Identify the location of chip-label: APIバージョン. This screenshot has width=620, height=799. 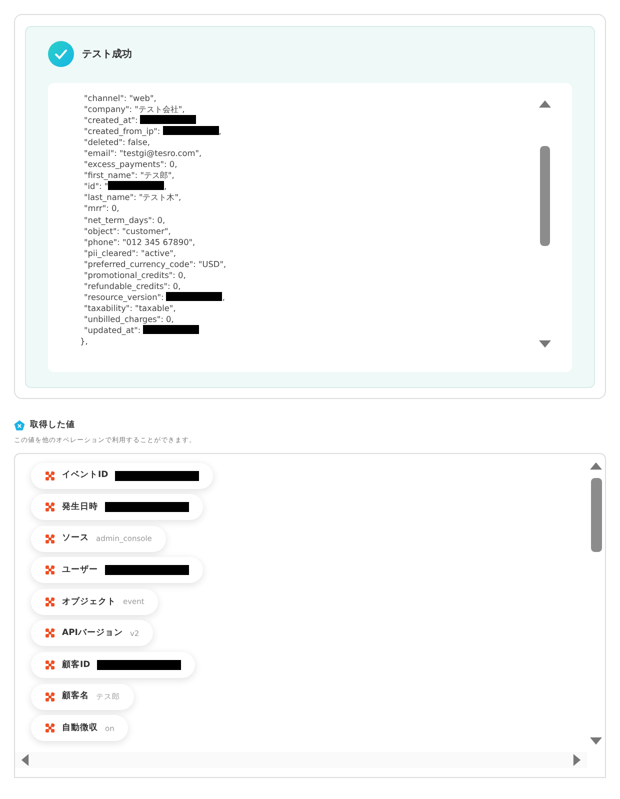
(92, 633).